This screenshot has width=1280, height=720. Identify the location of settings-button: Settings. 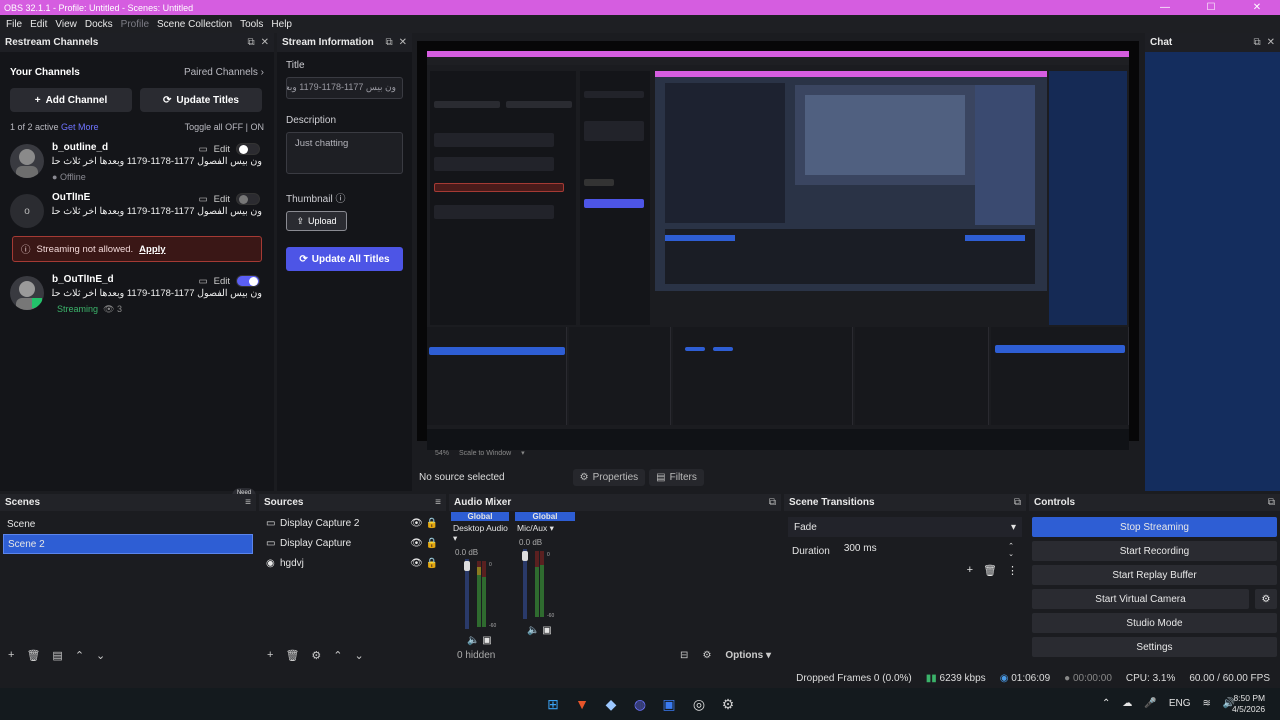
(1154, 647).